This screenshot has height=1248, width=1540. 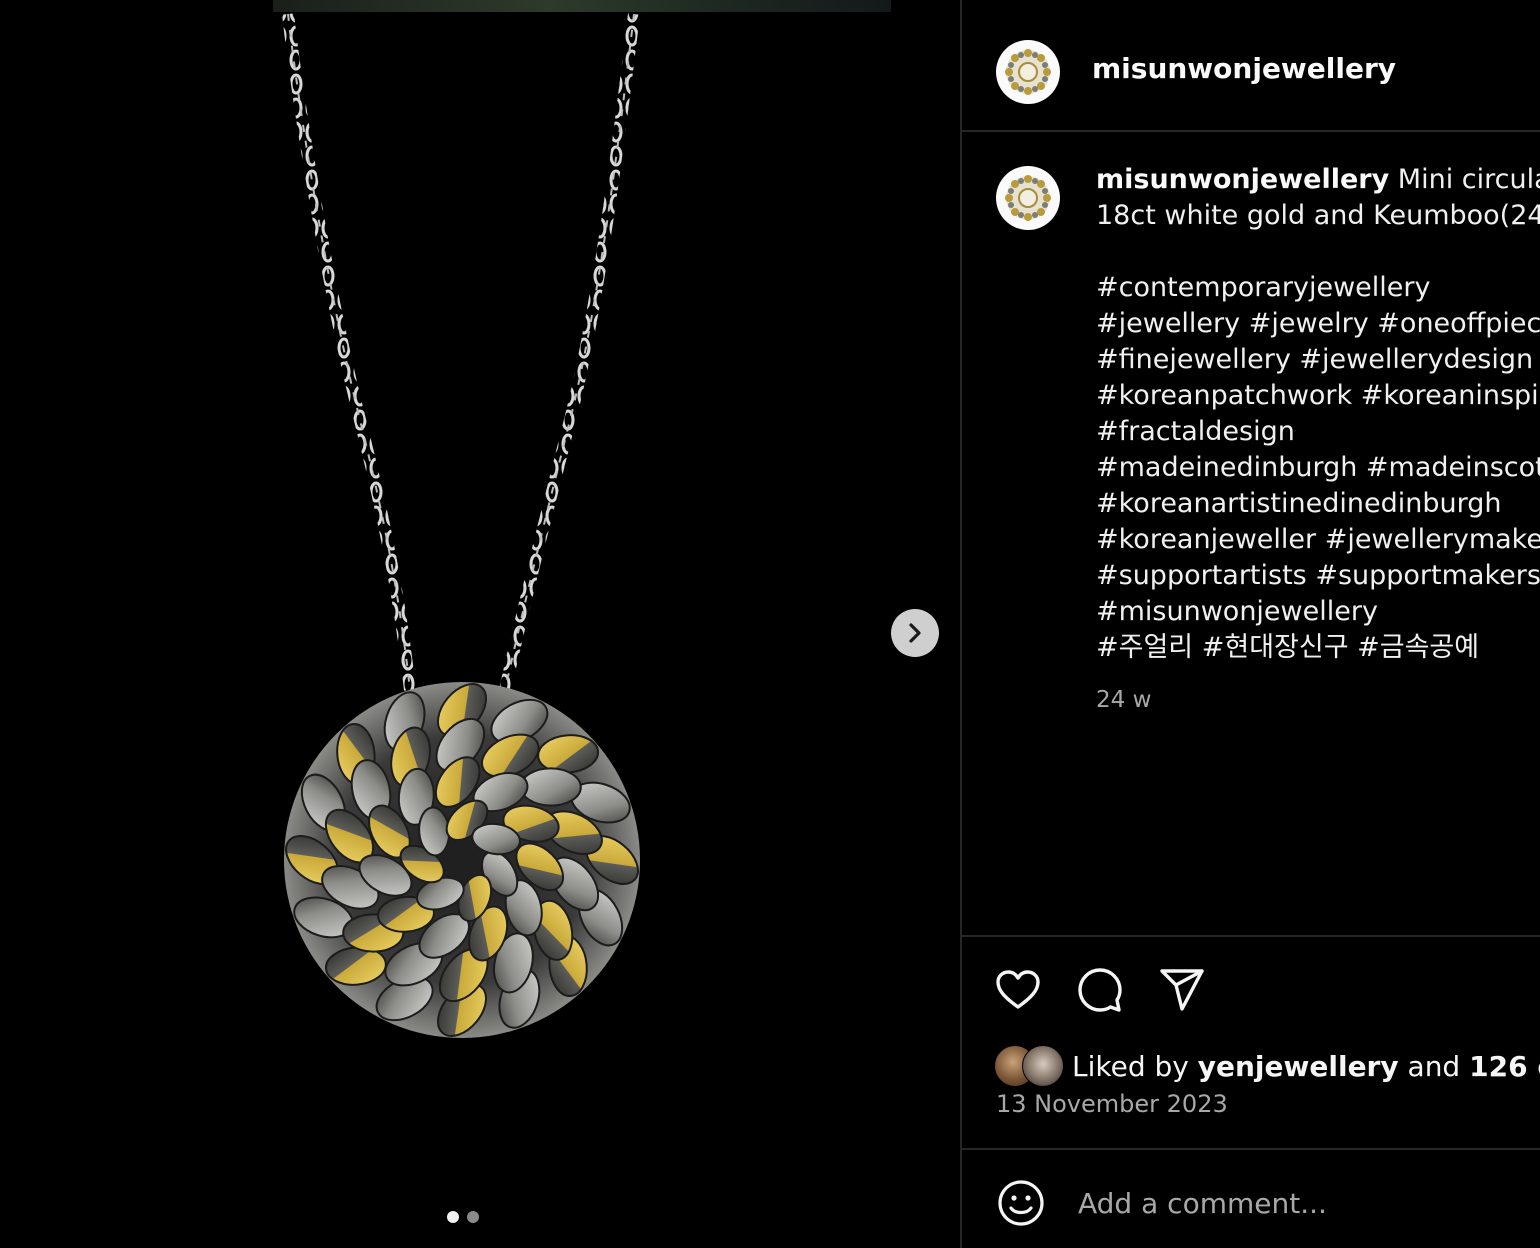 What do you see at coordinates (1318, 612) in the screenshot?
I see `hashtag-line: #misunwonjewellery` at bounding box center [1318, 612].